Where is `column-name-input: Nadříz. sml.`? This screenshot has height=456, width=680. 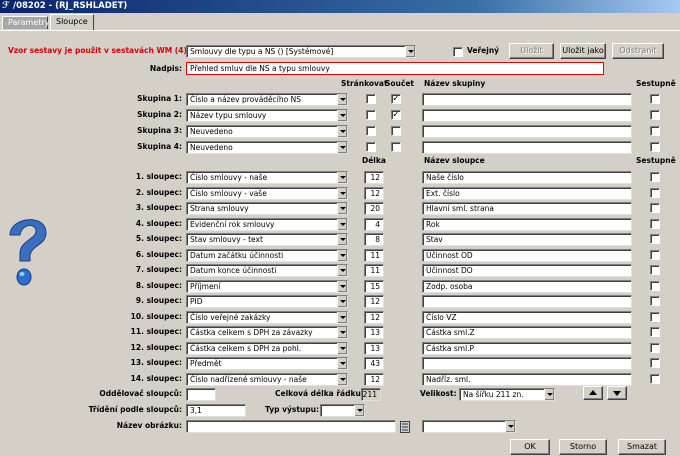
column-name-input: Nadříz. sml. is located at coordinates (527, 379).